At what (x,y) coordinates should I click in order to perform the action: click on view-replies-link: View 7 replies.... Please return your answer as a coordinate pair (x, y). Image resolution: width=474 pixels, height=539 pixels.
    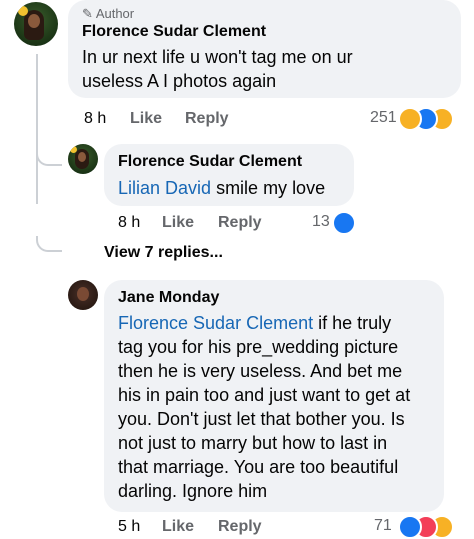
    Looking at the image, I should click on (163, 253).